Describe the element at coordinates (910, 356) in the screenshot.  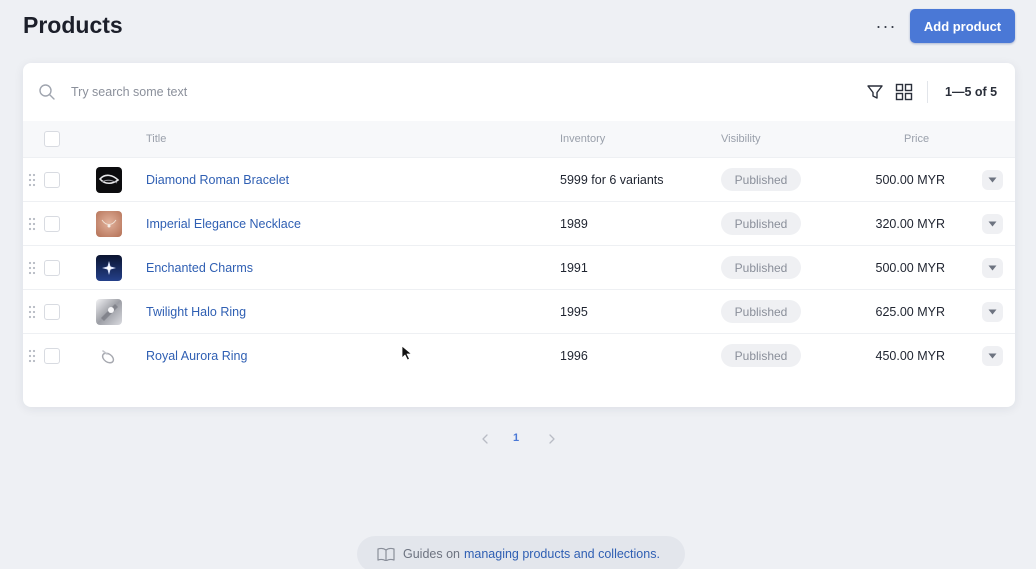
I see `price-value: 450.00 MYR` at that location.